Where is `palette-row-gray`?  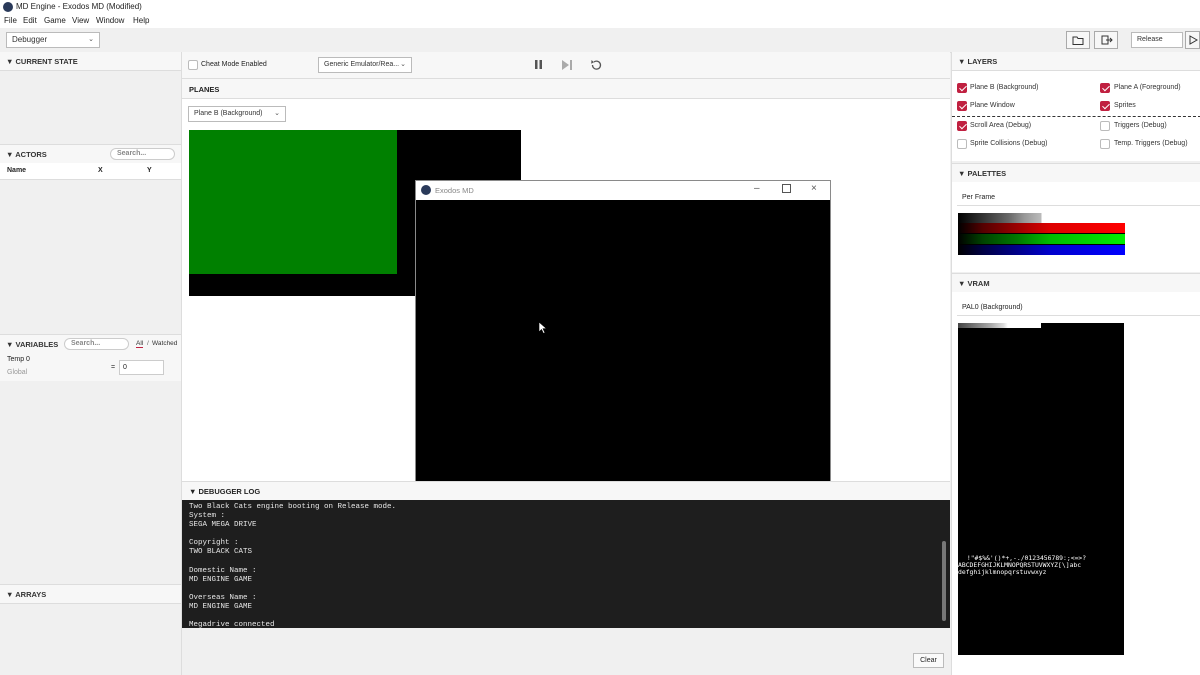 palette-row-gray is located at coordinates (1041, 218).